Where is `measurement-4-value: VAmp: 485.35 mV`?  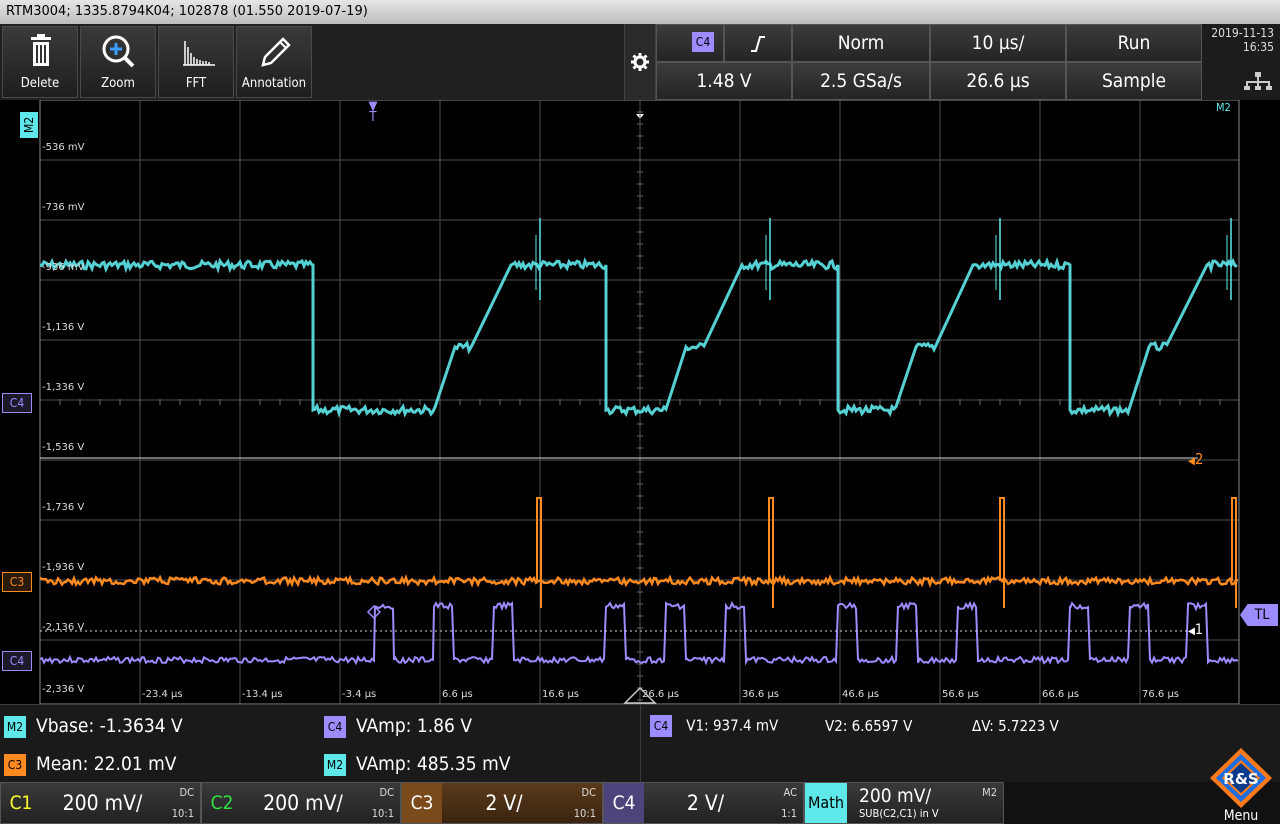
measurement-4-value: VAmp: 485.35 mV is located at coordinates (433, 764).